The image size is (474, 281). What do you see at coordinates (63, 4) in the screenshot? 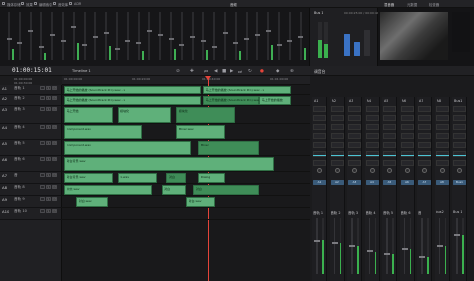
I see `menu-sound-library: 音效库` at bounding box center [63, 4].